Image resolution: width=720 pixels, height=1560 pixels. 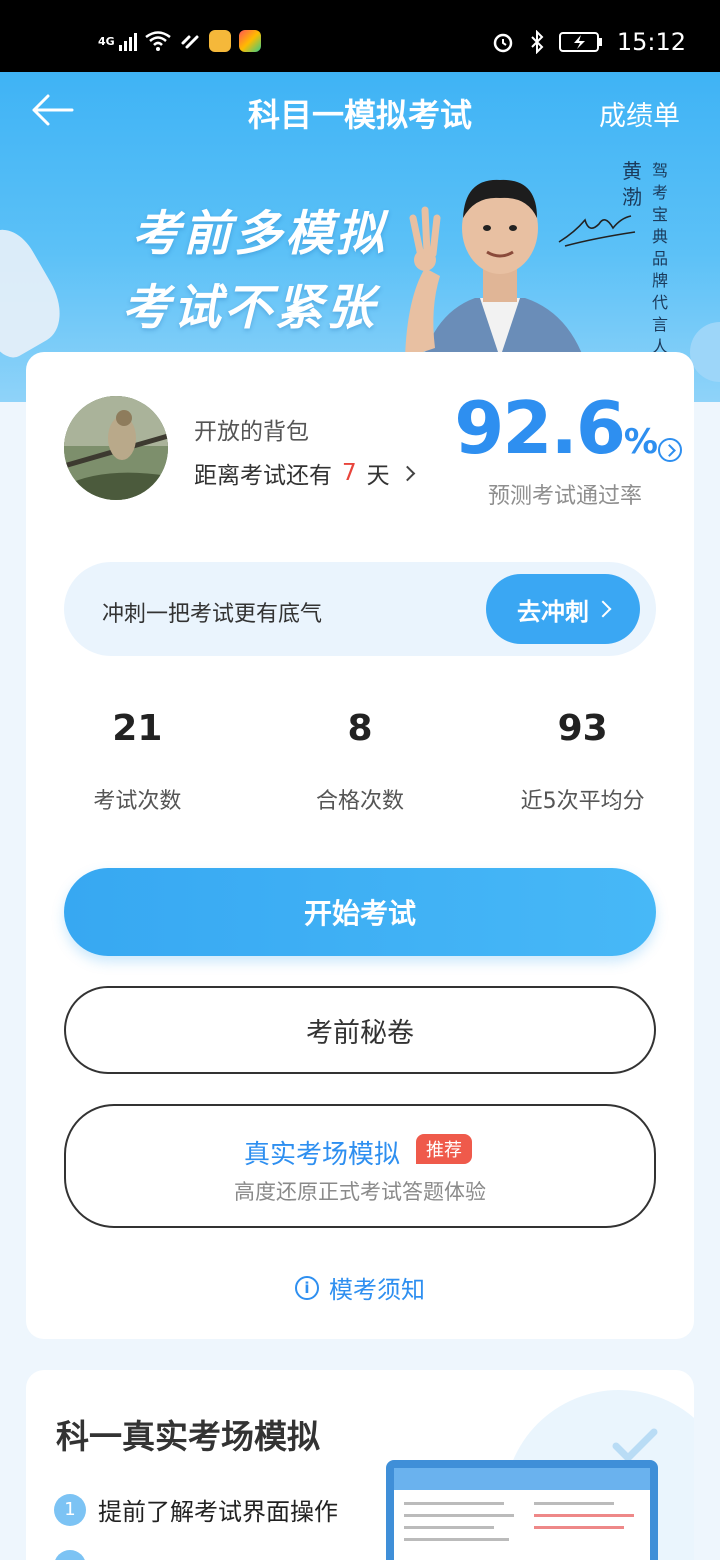 I want to click on slogan-line-2: 考试不紧张, so click(x=250, y=308).